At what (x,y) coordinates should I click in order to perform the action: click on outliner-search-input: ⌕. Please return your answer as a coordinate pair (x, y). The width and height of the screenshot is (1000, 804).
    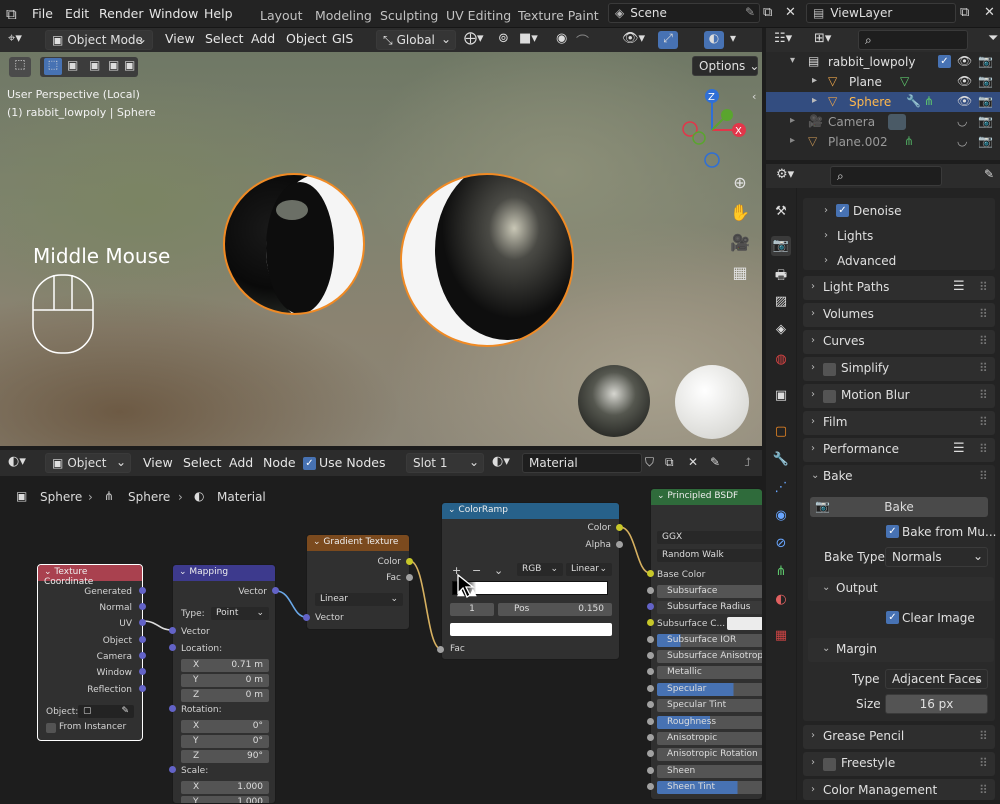
    Looking at the image, I should click on (913, 40).